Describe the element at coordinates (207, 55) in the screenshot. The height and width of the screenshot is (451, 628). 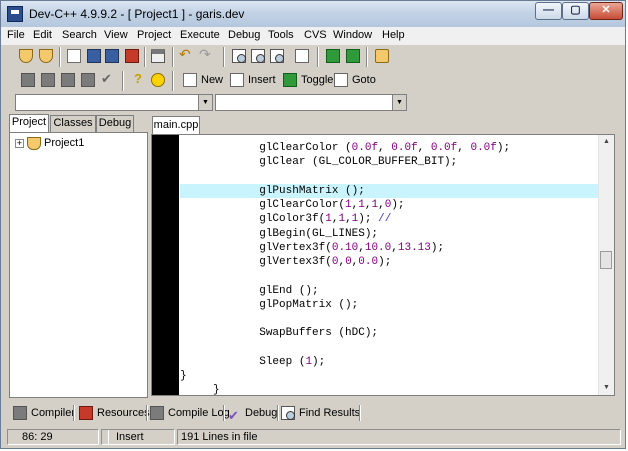
I see `redo-button: ↷` at that location.